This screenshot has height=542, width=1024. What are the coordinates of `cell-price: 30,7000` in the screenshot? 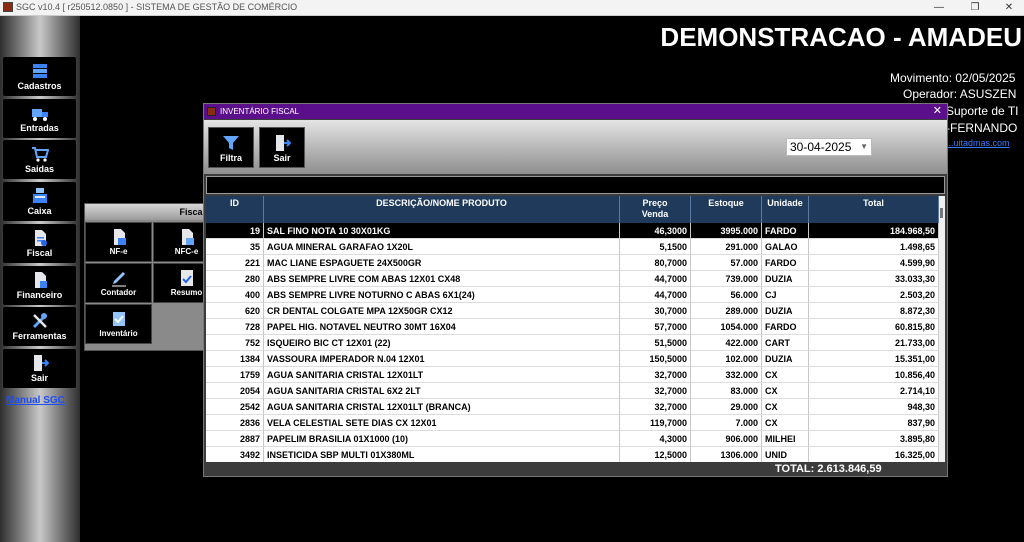 It's located at (655, 311).